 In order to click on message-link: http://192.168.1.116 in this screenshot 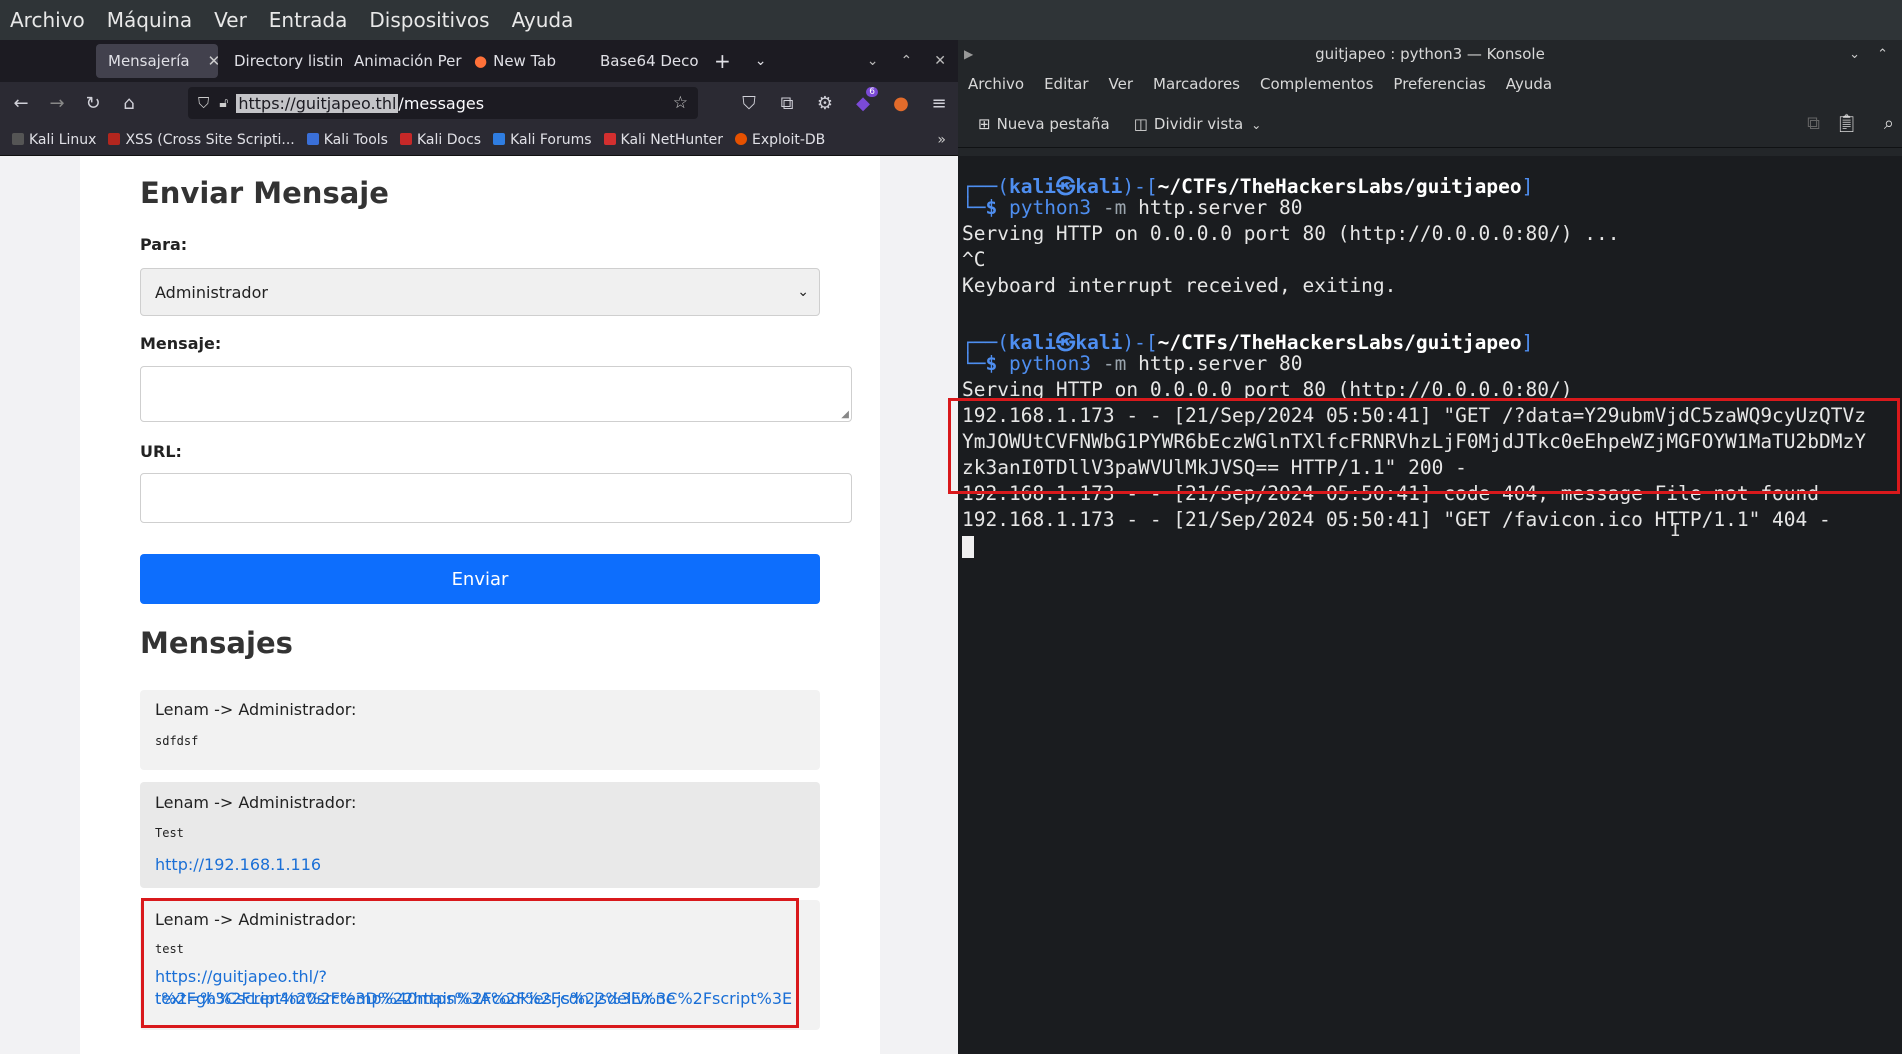, I will do `click(238, 865)`.